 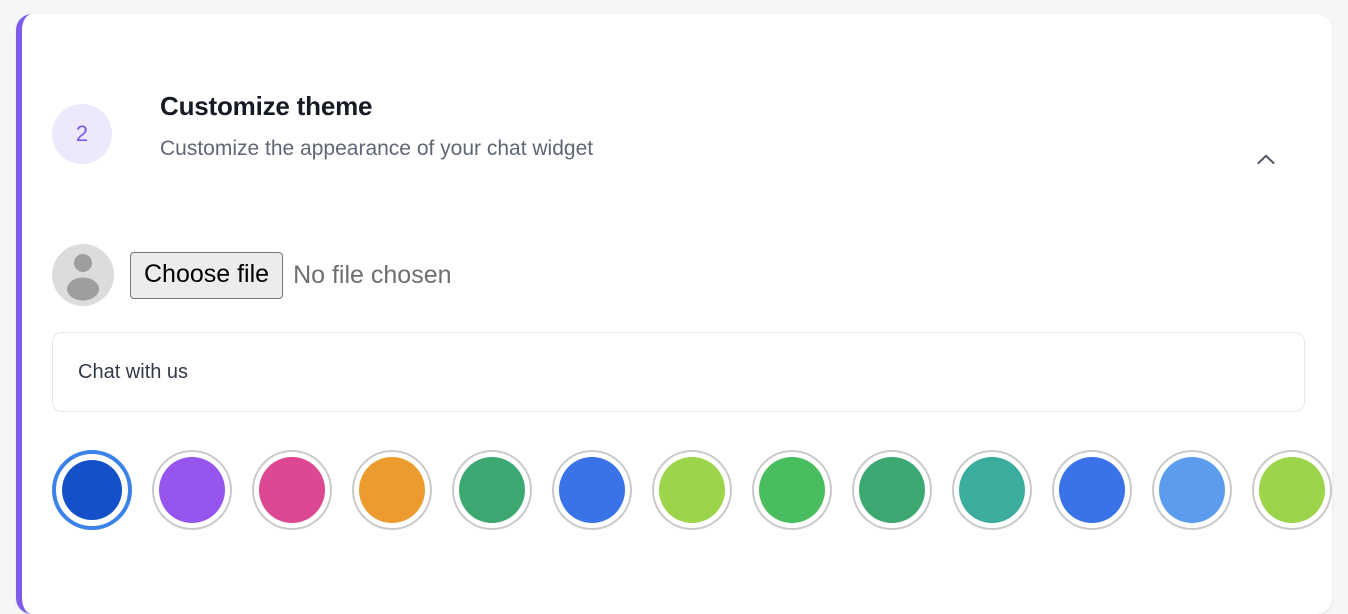 I want to click on choose-file-button: Choose file, so click(x=207, y=275).